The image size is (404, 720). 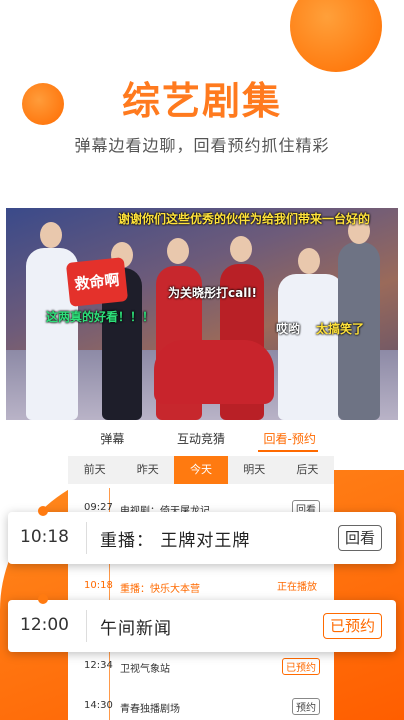 What do you see at coordinates (212, 293) in the screenshot?
I see `danmaku-comment: 为关晓彤打call!` at bounding box center [212, 293].